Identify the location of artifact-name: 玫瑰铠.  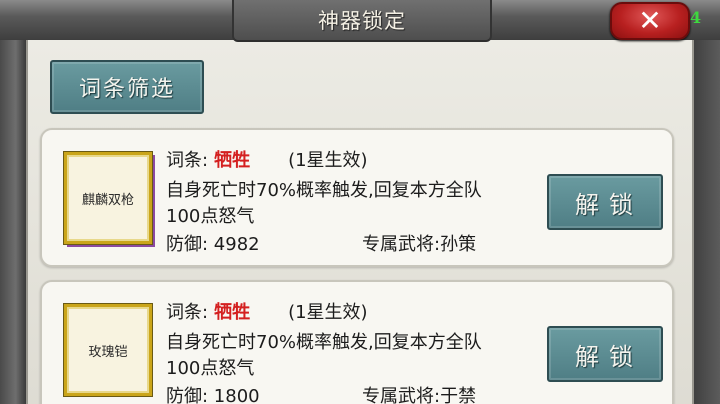
(108, 352).